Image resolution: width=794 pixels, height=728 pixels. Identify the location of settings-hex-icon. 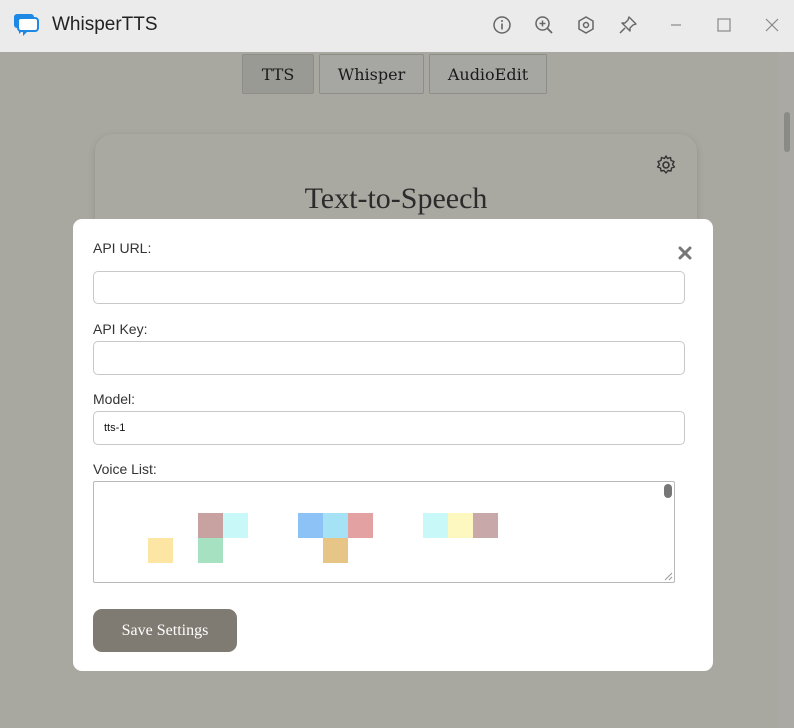
(586, 25).